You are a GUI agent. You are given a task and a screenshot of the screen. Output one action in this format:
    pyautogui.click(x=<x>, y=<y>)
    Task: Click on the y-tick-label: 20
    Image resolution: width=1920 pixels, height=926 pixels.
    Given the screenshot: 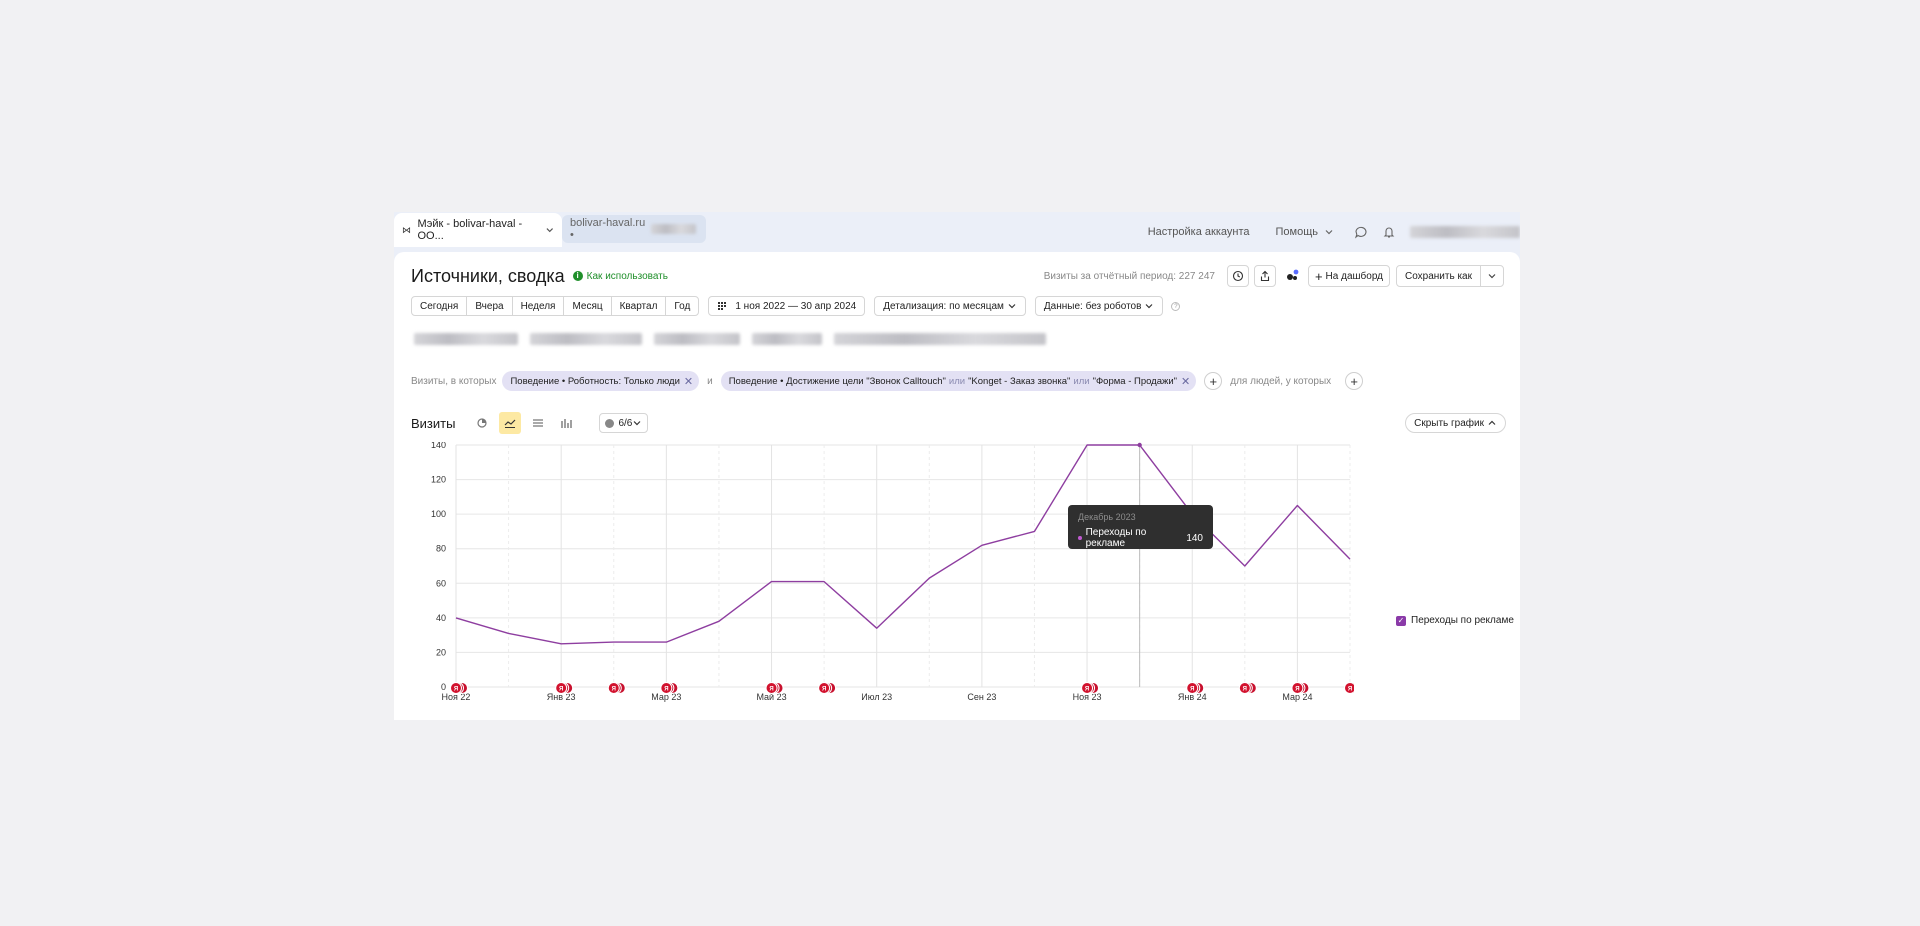 What is the action you would take?
    pyautogui.click(x=441, y=652)
    